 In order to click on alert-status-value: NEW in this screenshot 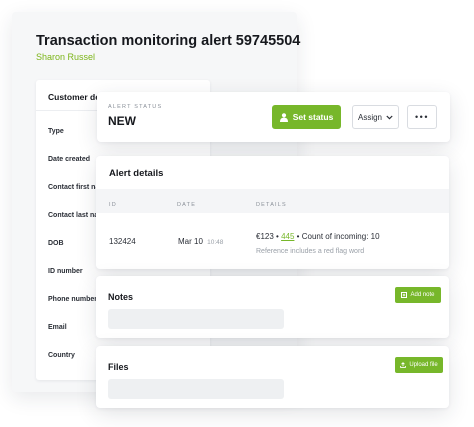, I will do `click(122, 121)`.